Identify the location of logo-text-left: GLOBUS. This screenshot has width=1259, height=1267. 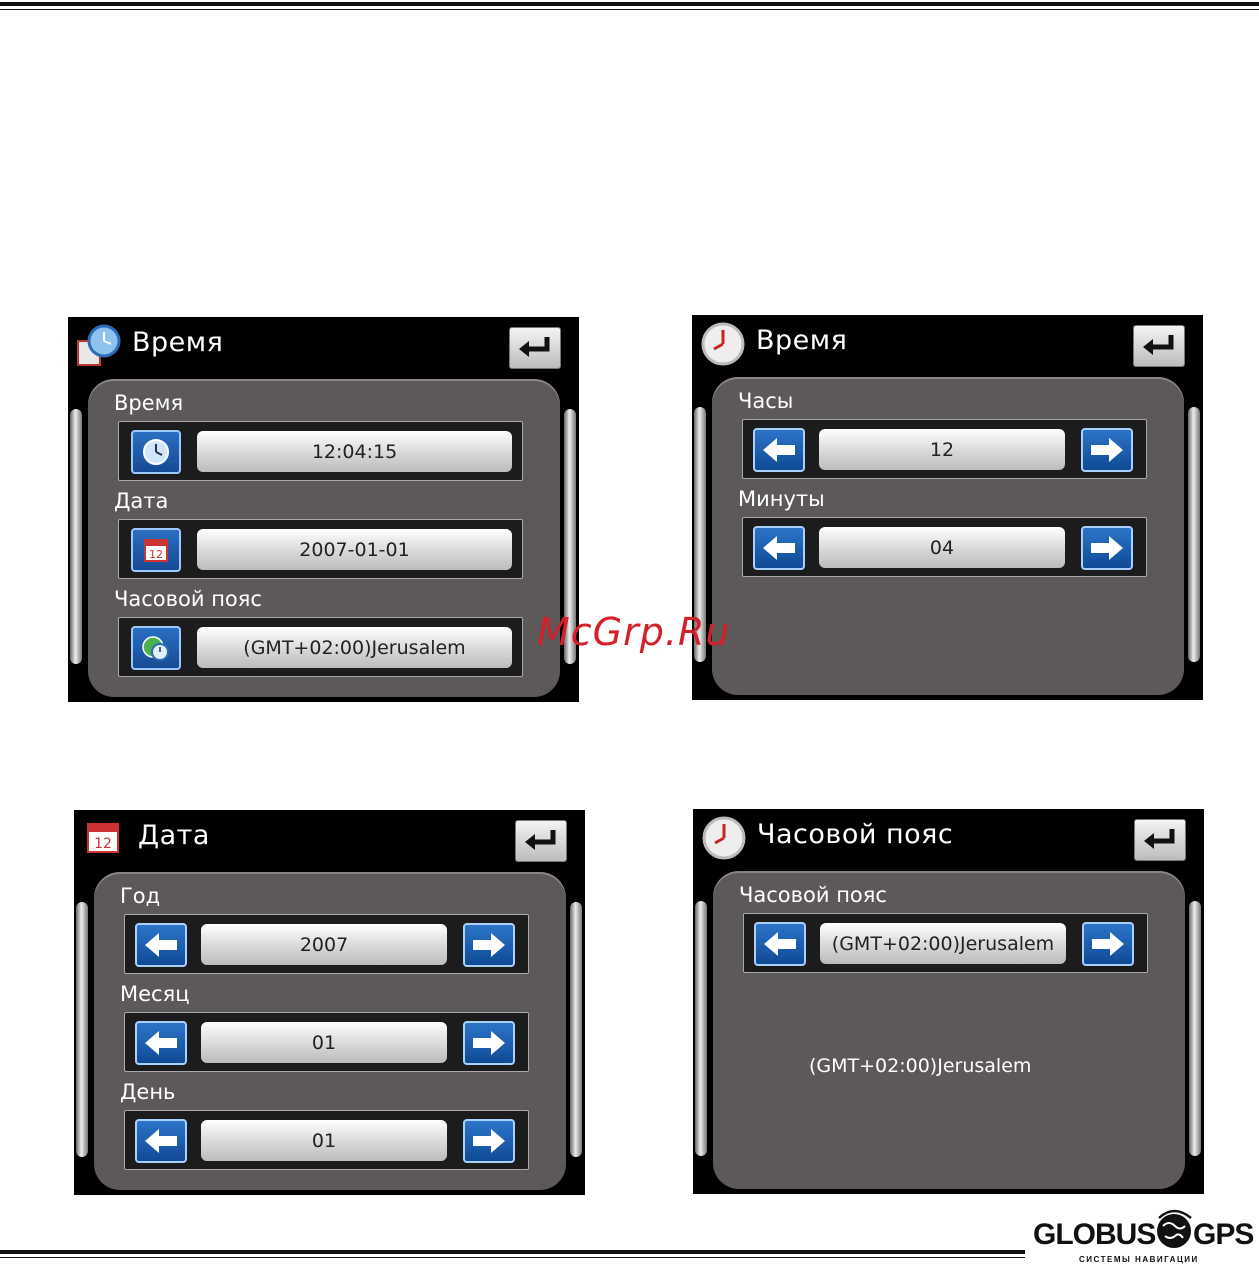
(1094, 1234).